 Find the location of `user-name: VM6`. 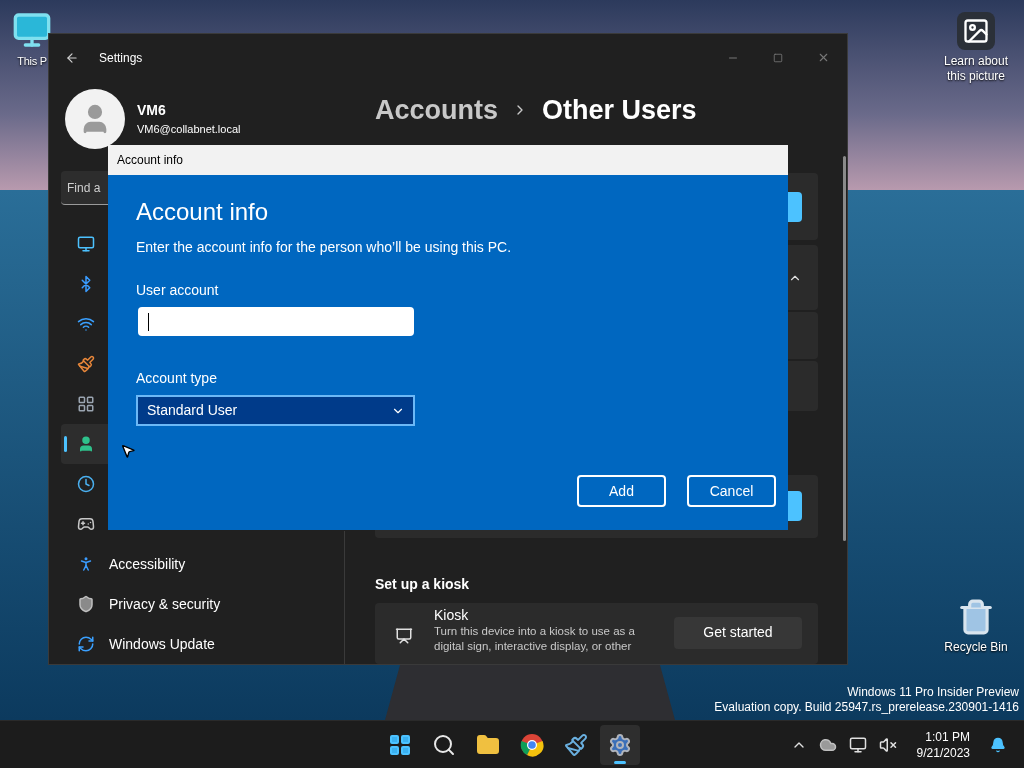

user-name: VM6 is located at coordinates (152, 111).